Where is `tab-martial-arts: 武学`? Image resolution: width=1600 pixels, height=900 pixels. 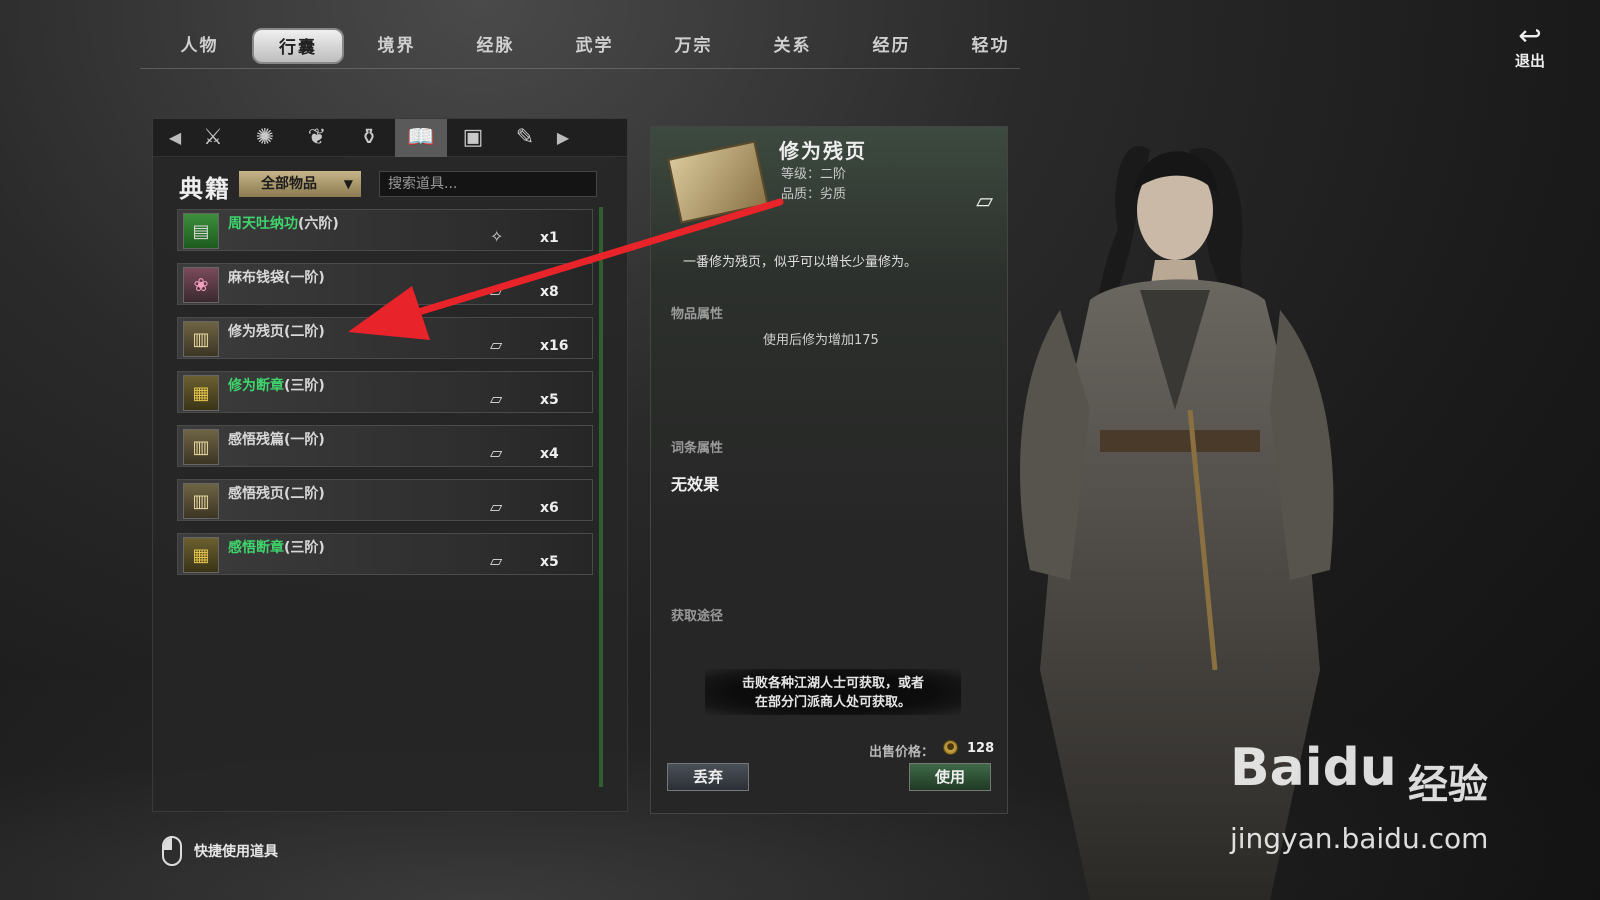 tab-martial-arts: 武学 is located at coordinates (594, 46).